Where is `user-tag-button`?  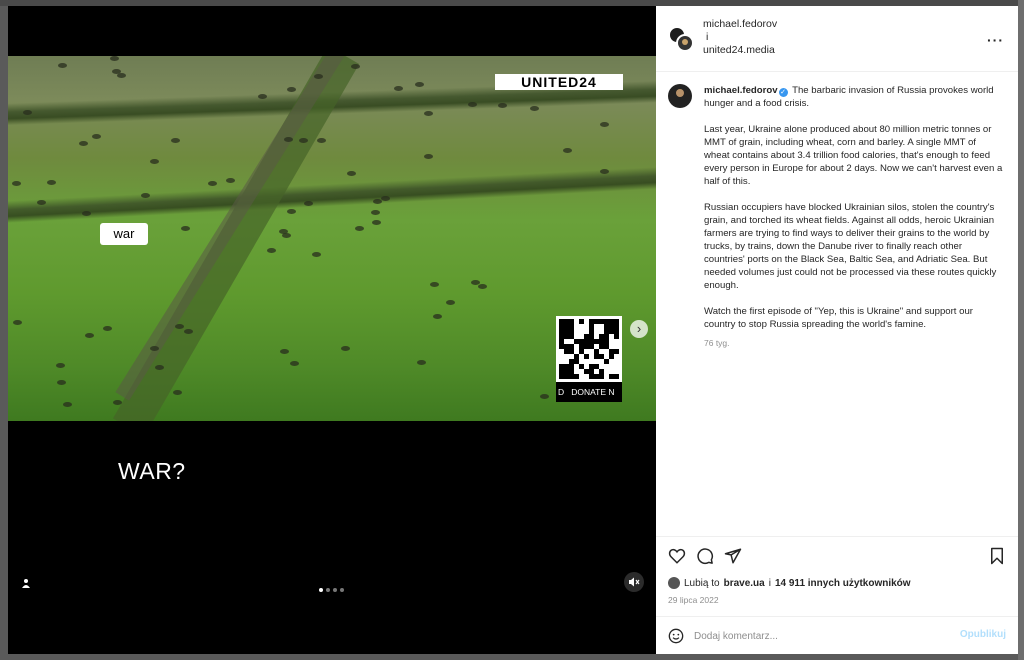 user-tag-button is located at coordinates (26, 583).